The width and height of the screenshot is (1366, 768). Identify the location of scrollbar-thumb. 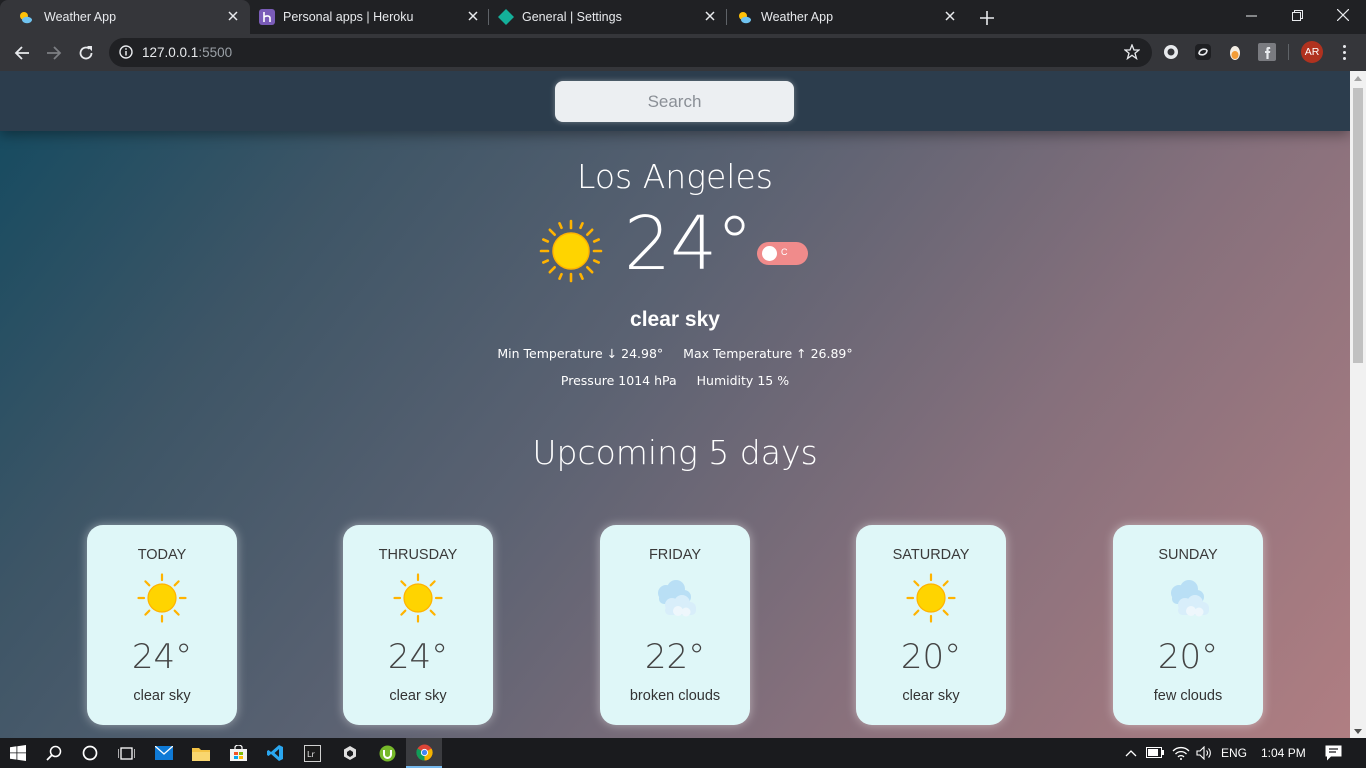
(1358, 225).